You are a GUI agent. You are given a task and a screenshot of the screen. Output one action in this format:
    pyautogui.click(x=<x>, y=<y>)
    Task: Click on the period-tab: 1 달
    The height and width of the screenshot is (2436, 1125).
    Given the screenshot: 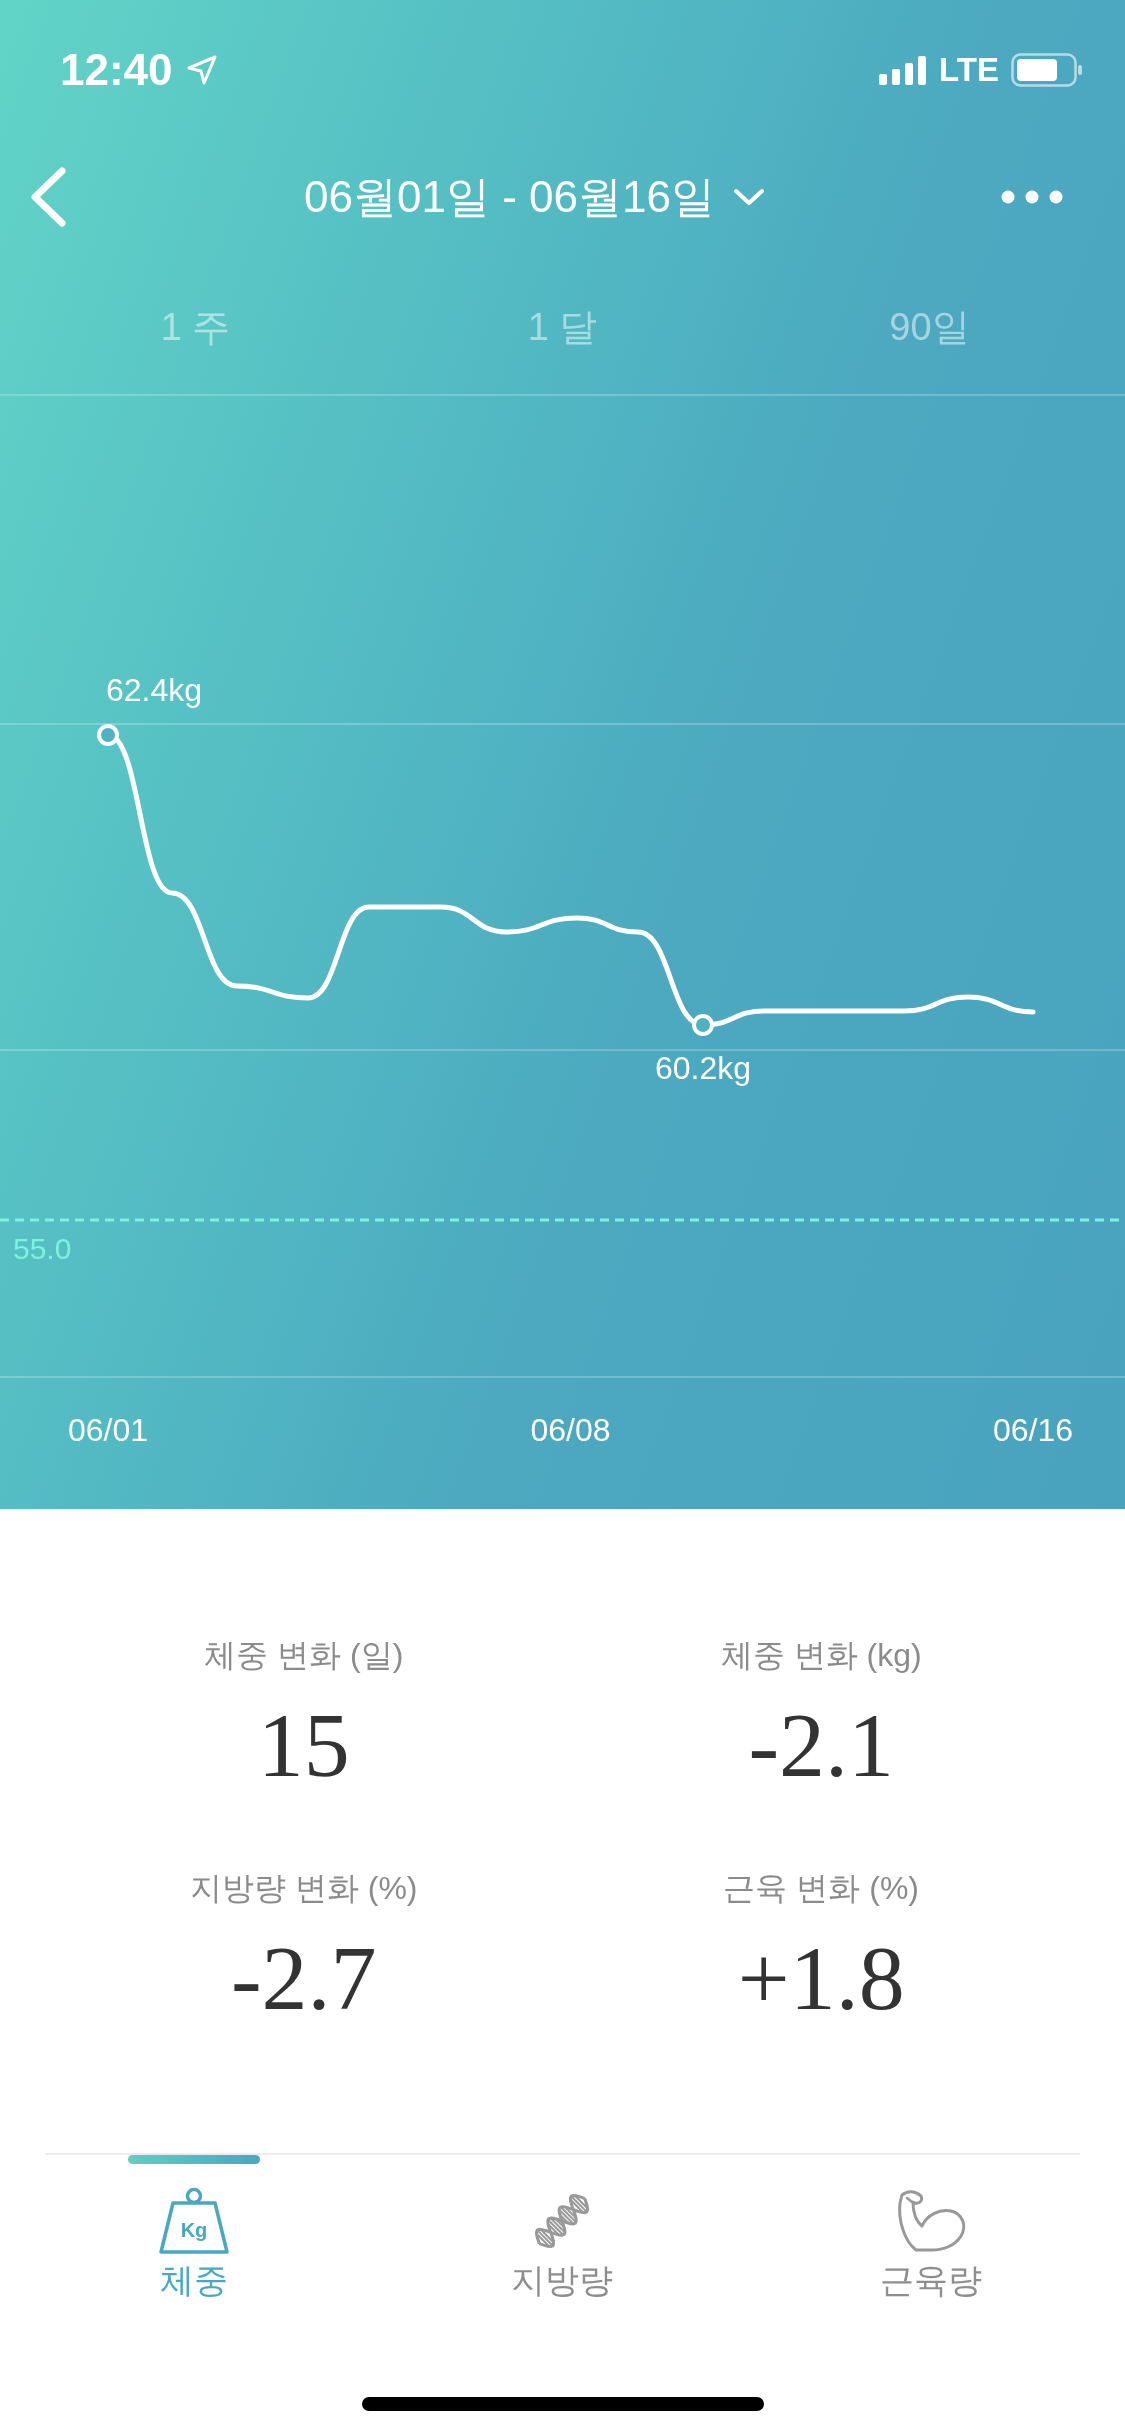 What is the action you would take?
    pyautogui.click(x=562, y=328)
    